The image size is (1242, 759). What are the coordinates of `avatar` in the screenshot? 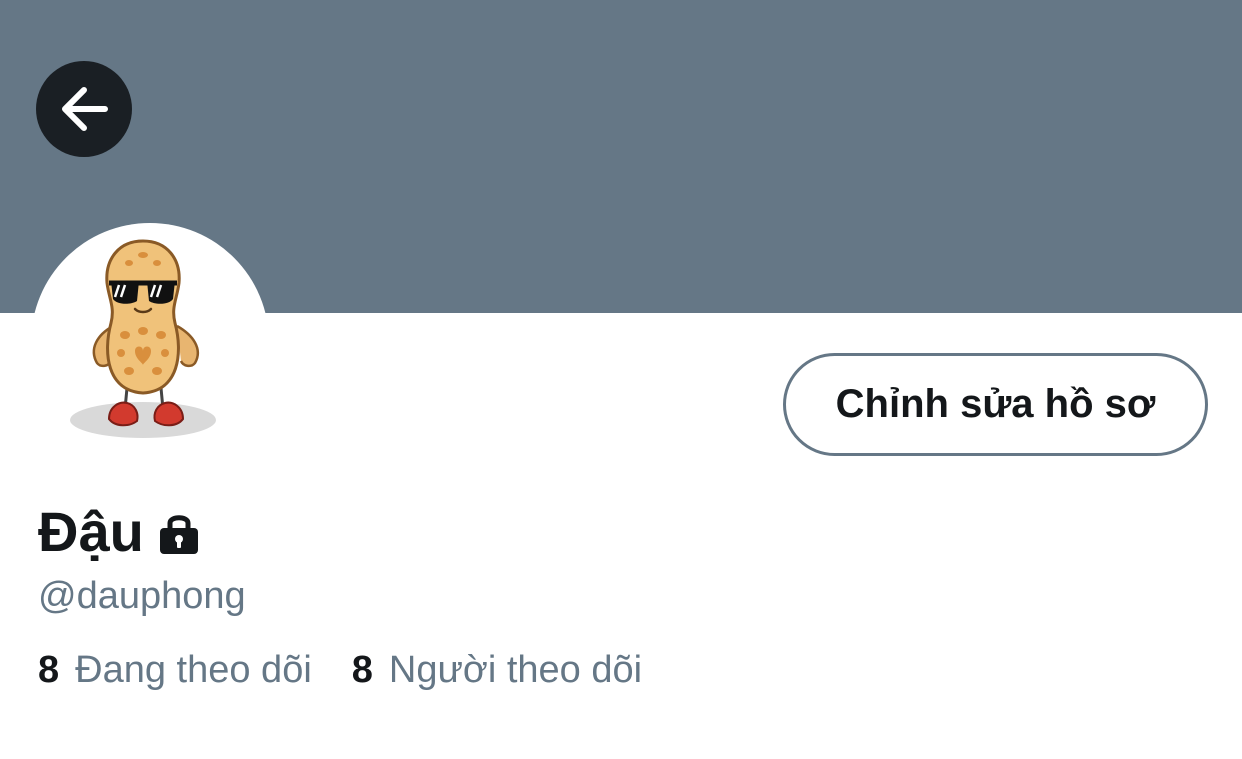 It's located at (150, 342).